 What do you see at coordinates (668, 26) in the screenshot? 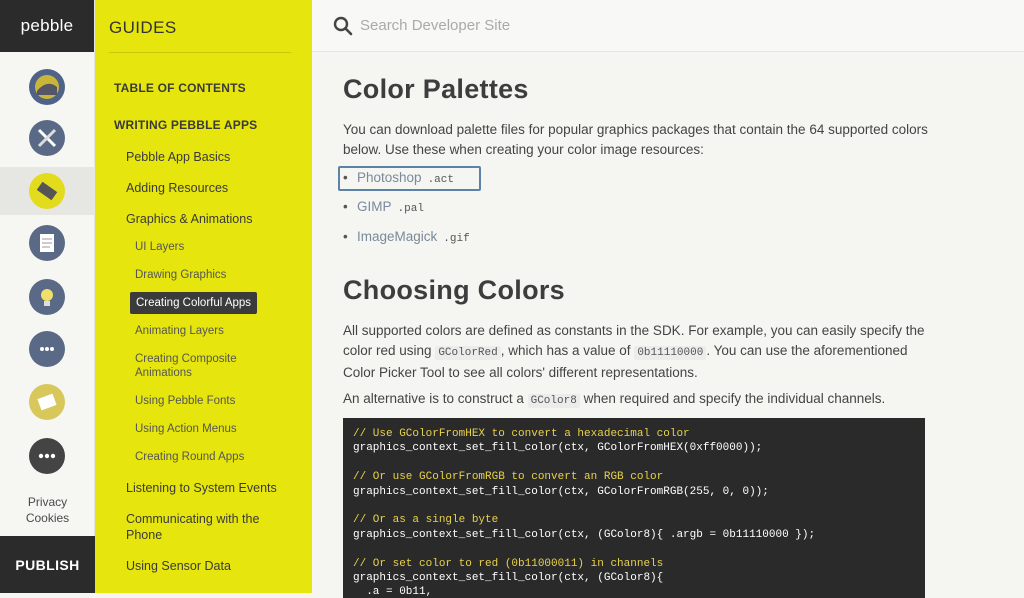
I see `search-bar: Search Developer Site` at bounding box center [668, 26].